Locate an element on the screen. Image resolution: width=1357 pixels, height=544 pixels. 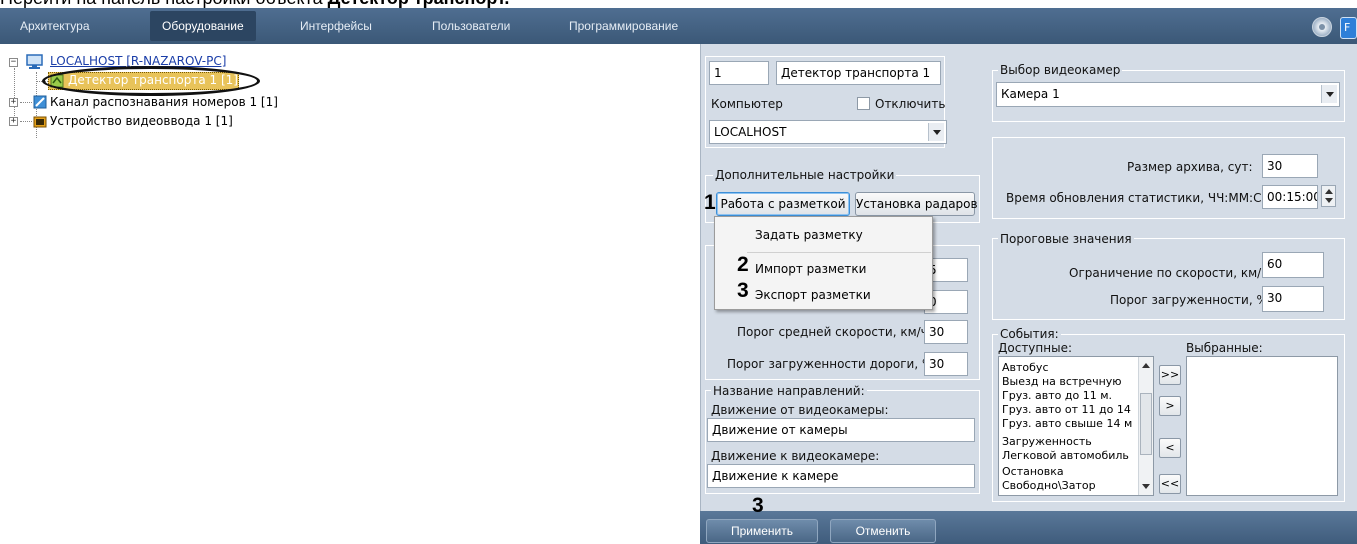
tree-item-video-label: Устройство видеоввода 1 [1] is located at coordinates (141, 121).